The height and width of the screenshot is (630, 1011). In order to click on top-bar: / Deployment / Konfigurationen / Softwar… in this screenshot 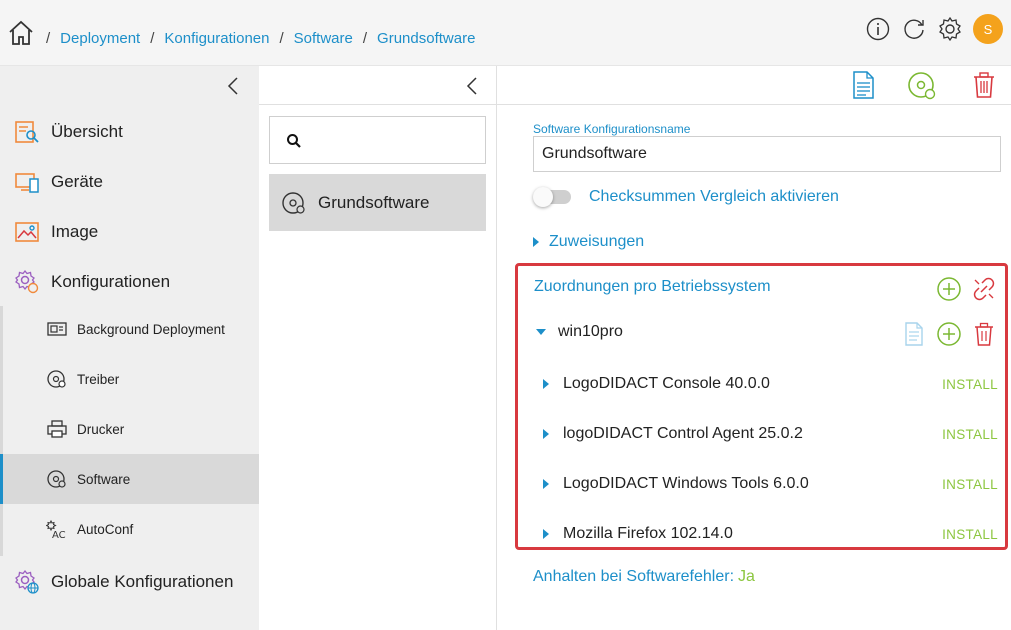, I will do `click(505, 33)`.